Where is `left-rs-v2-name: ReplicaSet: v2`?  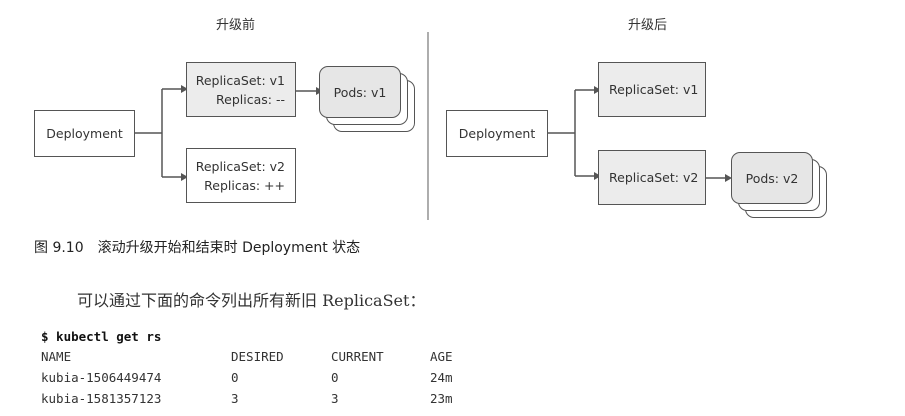
left-rs-v2-name: ReplicaSet: v2 is located at coordinates (240, 166).